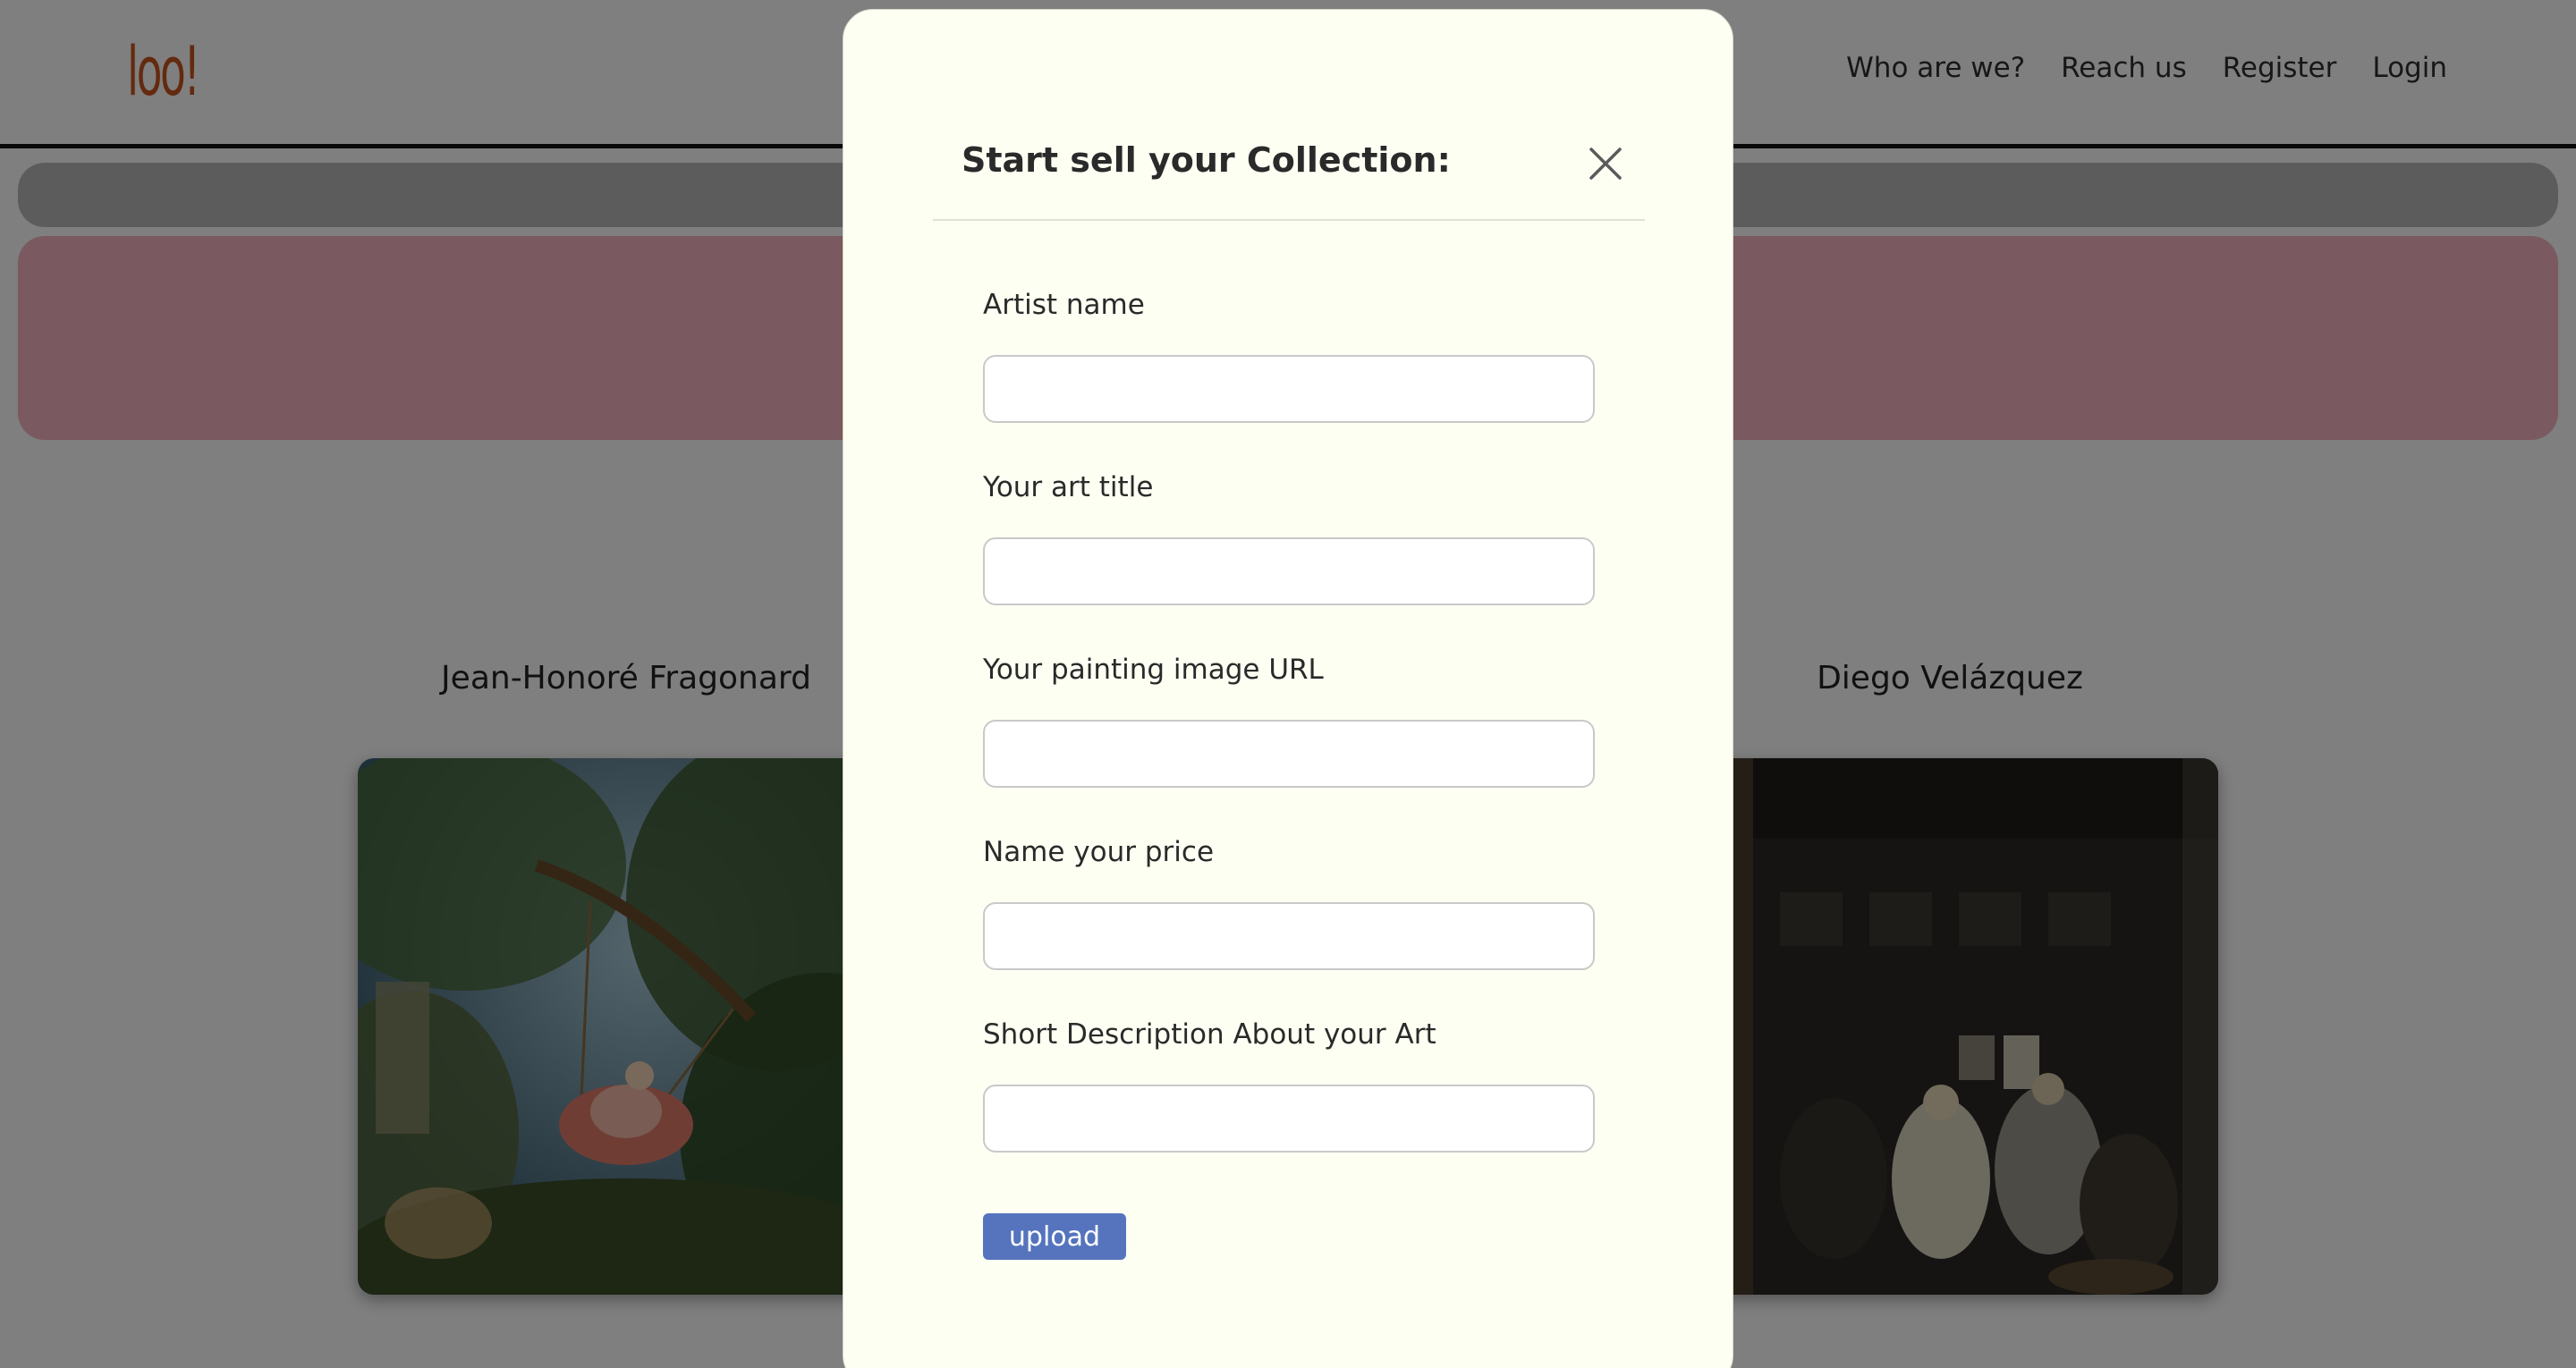 Image resolution: width=2576 pixels, height=1368 pixels. What do you see at coordinates (1289, 389) in the screenshot?
I see `artist-name-input` at bounding box center [1289, 389].